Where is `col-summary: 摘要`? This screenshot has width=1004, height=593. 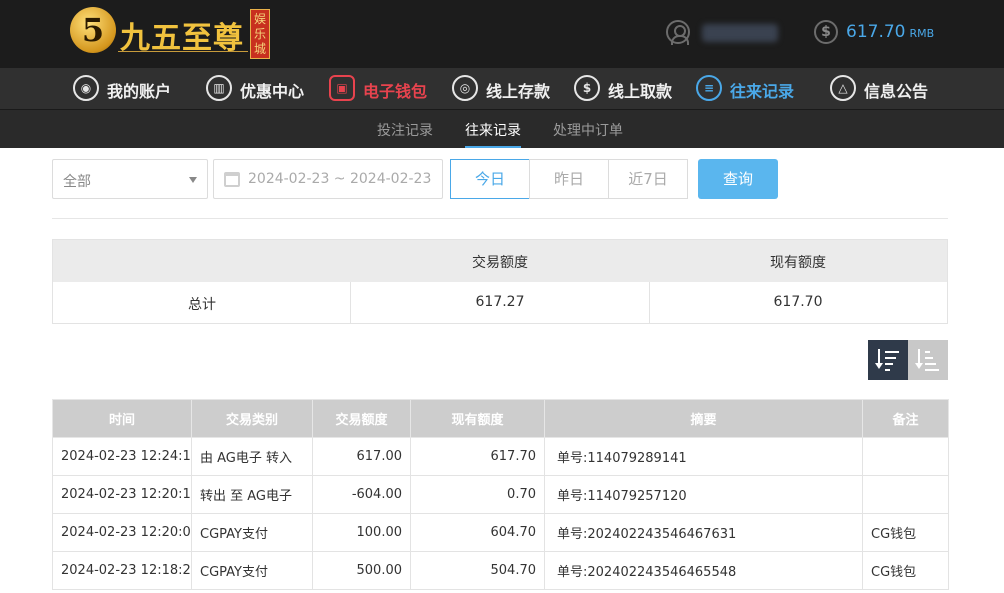 col-summary: 摘要 is located at coordinates (703, 418).